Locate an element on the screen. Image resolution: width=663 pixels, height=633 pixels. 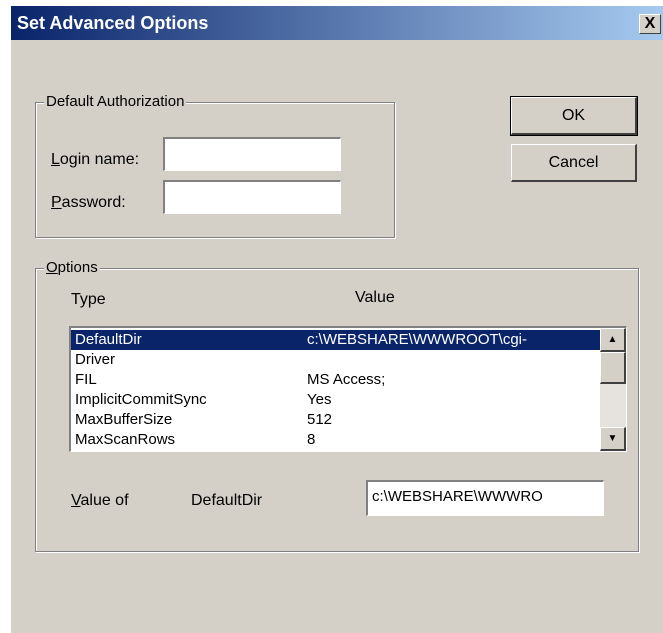
arrow-up-icon: ▲ is located at coordinates (613, 340).